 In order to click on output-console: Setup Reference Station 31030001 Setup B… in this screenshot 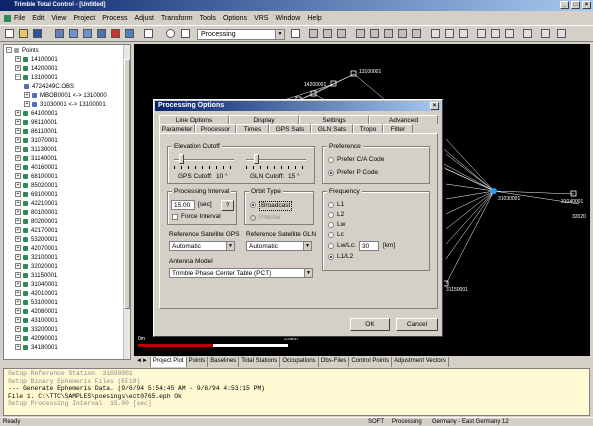, I will do `click(296, 392)`.